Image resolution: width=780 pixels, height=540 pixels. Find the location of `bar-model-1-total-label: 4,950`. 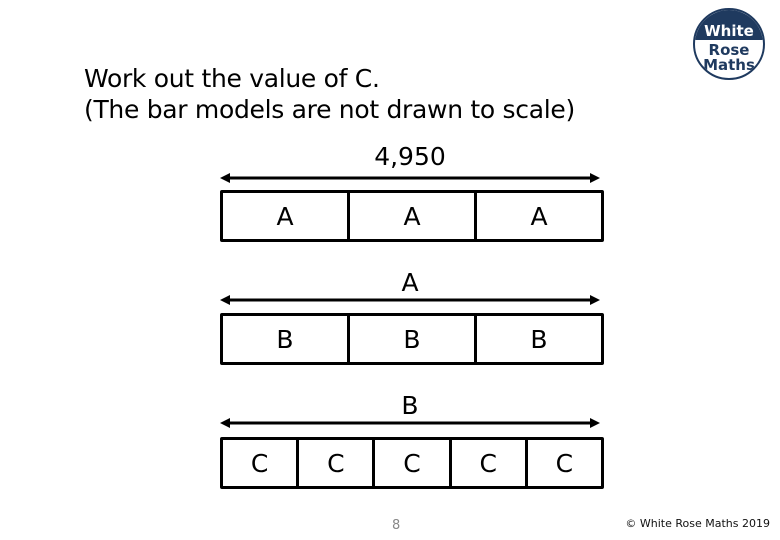

bar-model-1-total-label: 4,950 is located at coordinates (410, 156).